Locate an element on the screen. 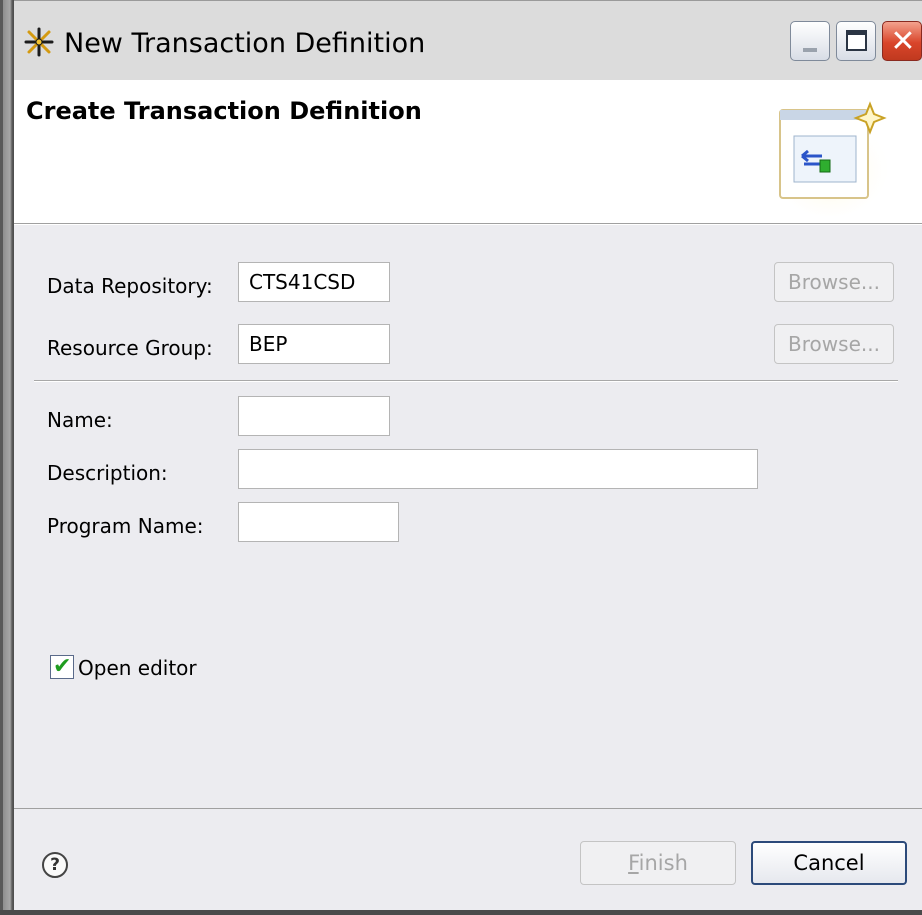 Image resolution: width=922 pixels, height=915 pixels. finish-button: Finish is located at coordinates (658, 863).